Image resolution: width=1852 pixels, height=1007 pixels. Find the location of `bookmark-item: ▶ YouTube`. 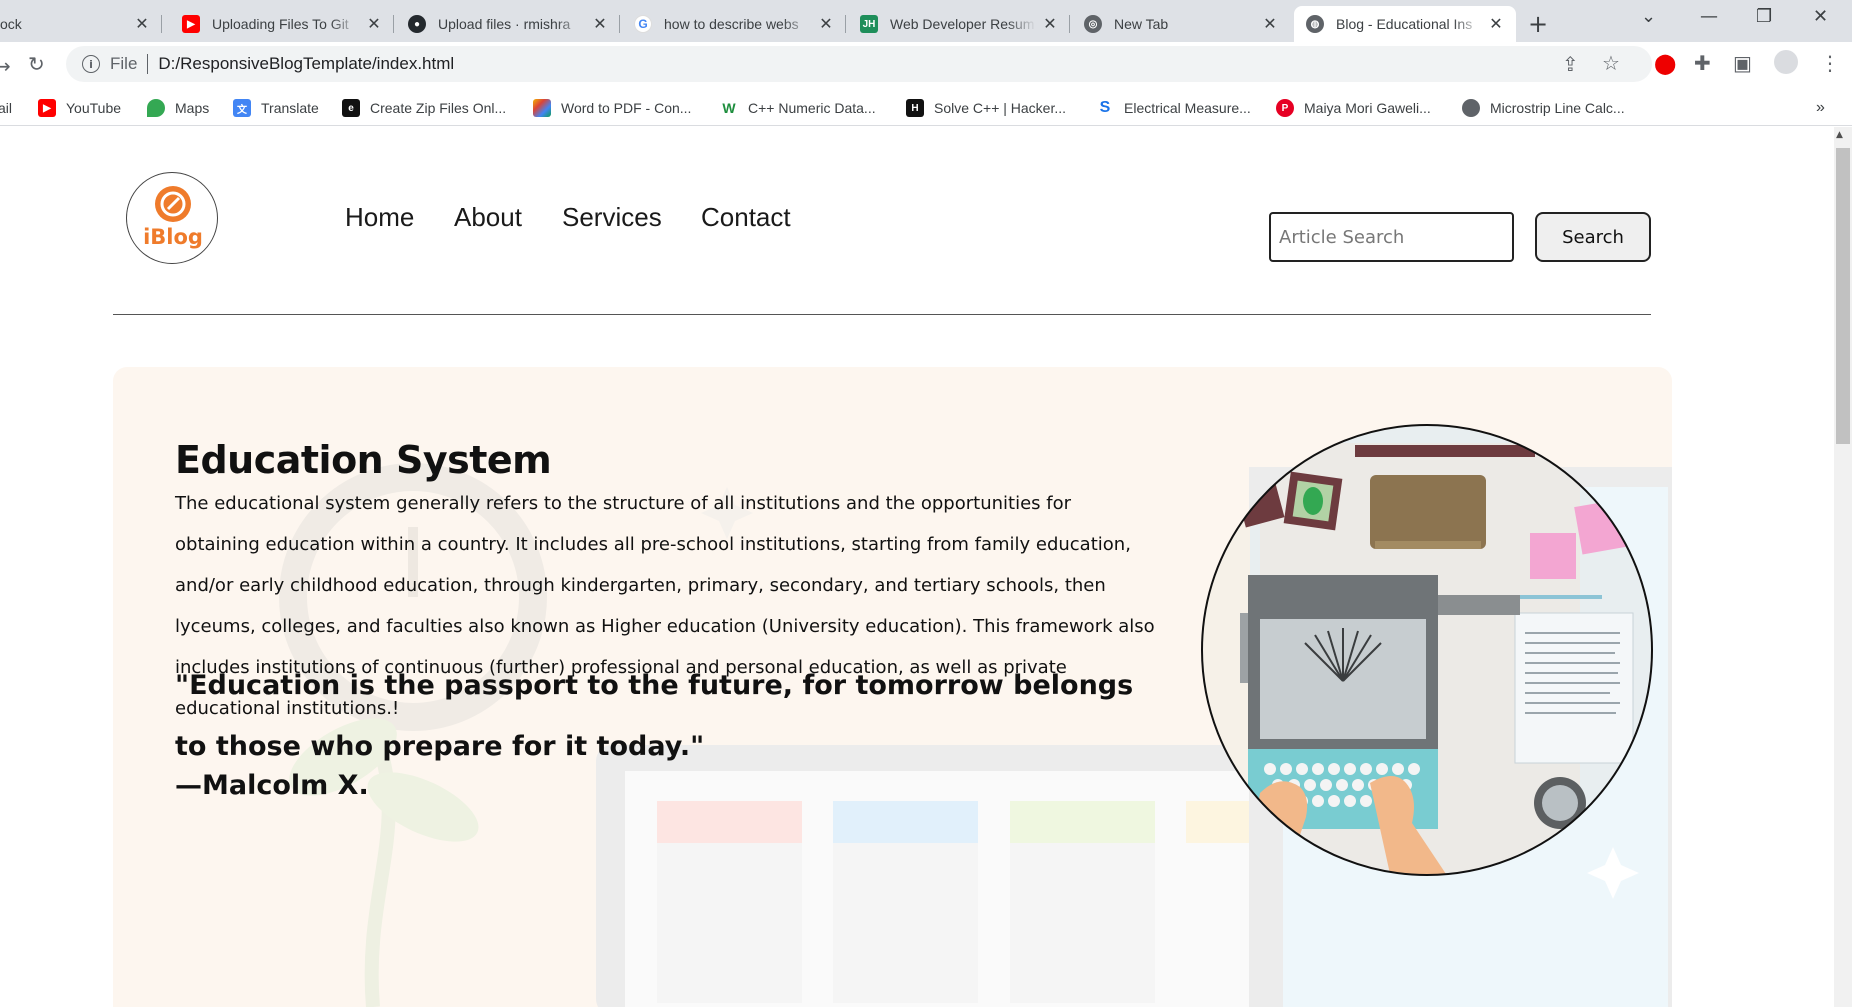

bookmark-item: ▶ YouTube is located at coordinates (79, 108).